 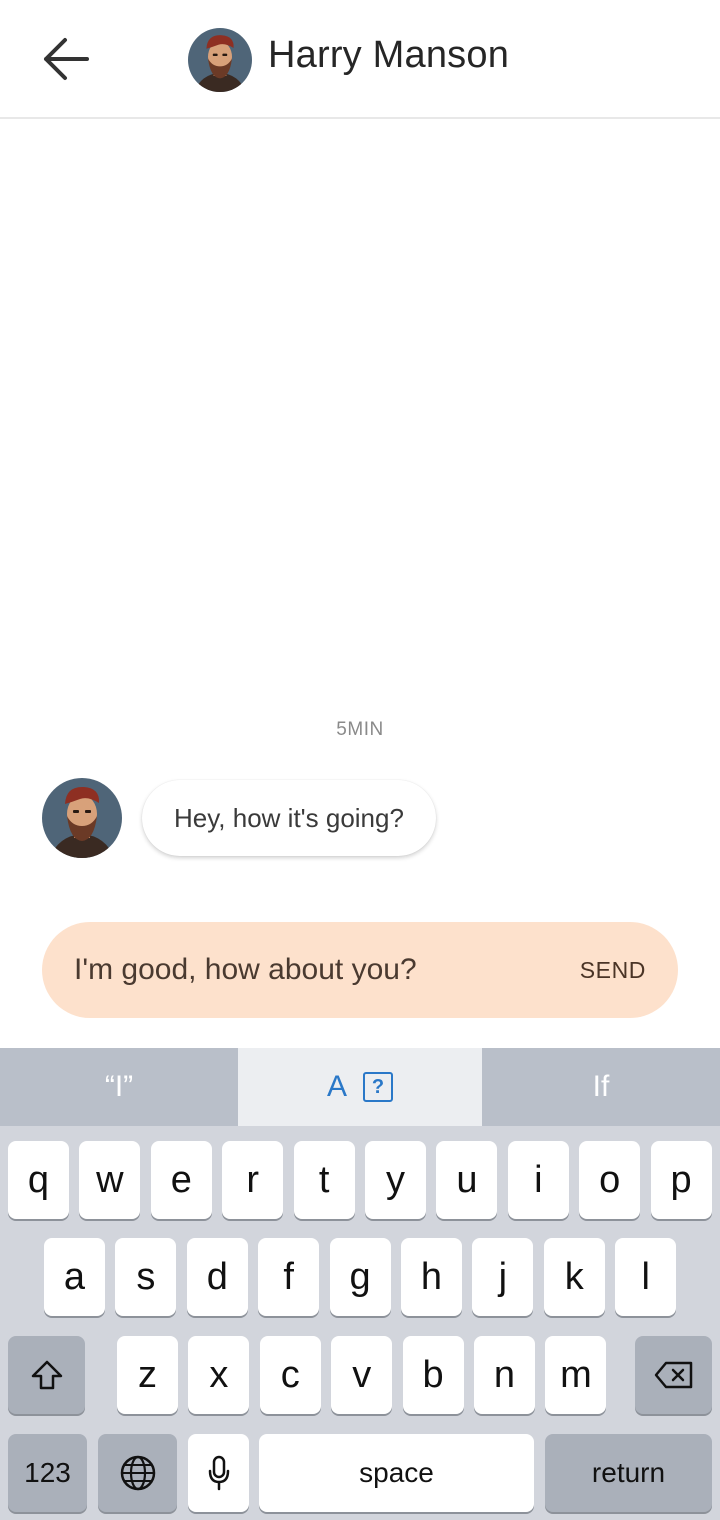 I want to click on key-t: t, so click(x=324, y=1180).